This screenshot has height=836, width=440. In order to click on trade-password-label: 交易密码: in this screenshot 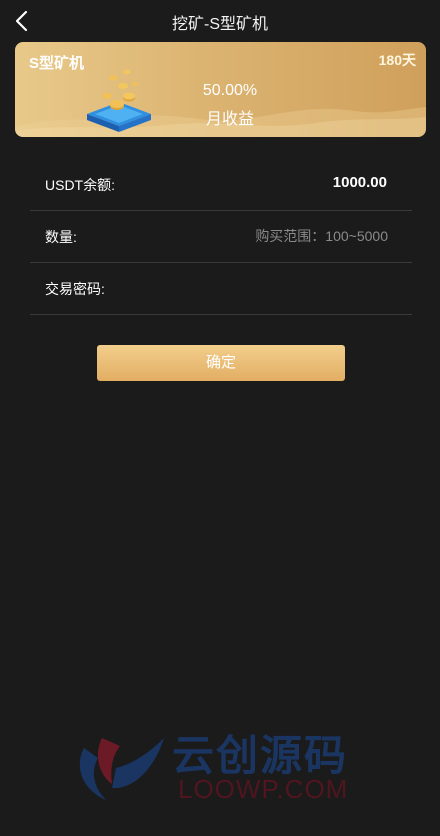, I will do `click(75, 289)`.